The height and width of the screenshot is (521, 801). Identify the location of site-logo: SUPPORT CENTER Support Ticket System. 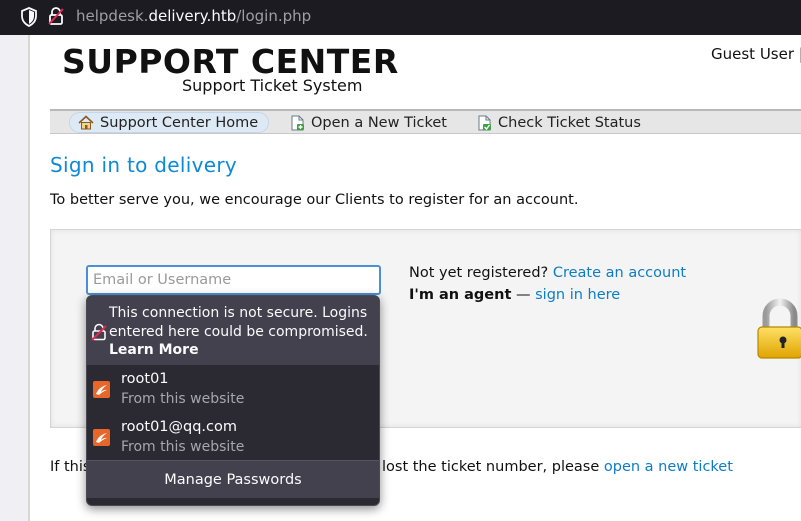
(230, 69).